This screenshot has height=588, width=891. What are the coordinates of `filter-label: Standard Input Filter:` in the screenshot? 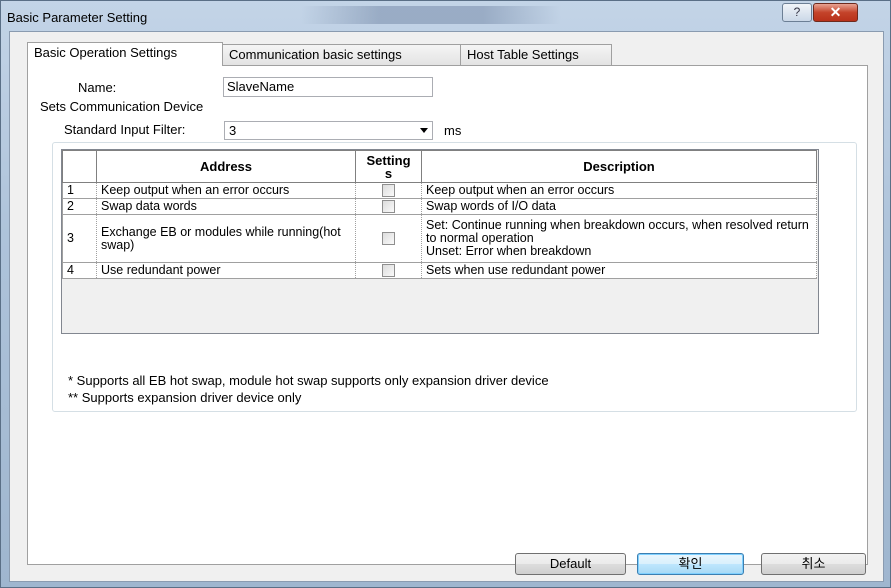 It's located at (125, 129).